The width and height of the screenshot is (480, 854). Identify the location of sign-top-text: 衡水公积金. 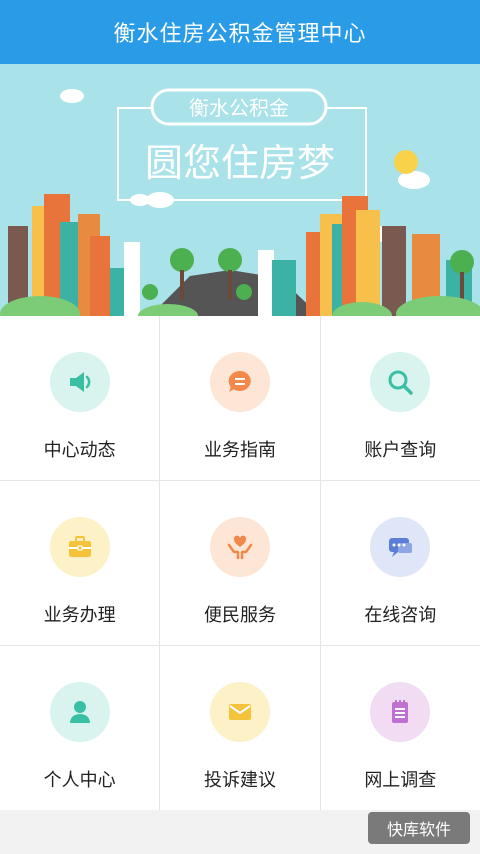
(239, 108).